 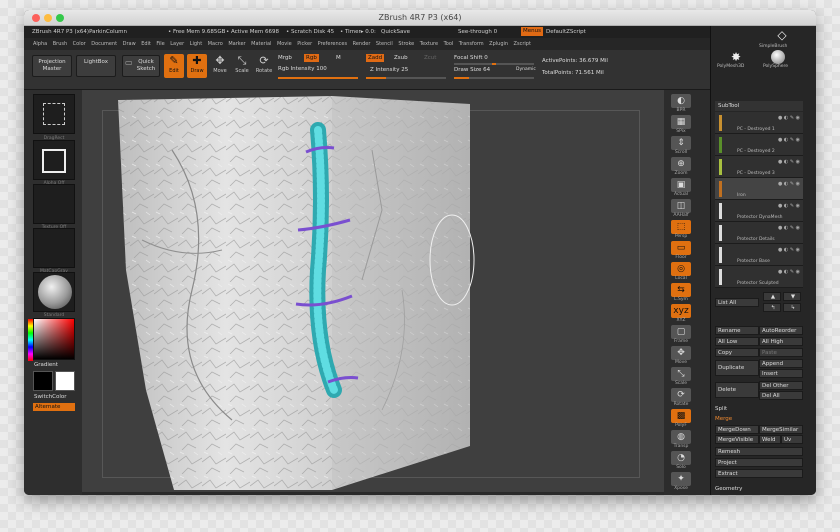 I want to click on menu-zscript: Zscript, so click(x=522, y=44).